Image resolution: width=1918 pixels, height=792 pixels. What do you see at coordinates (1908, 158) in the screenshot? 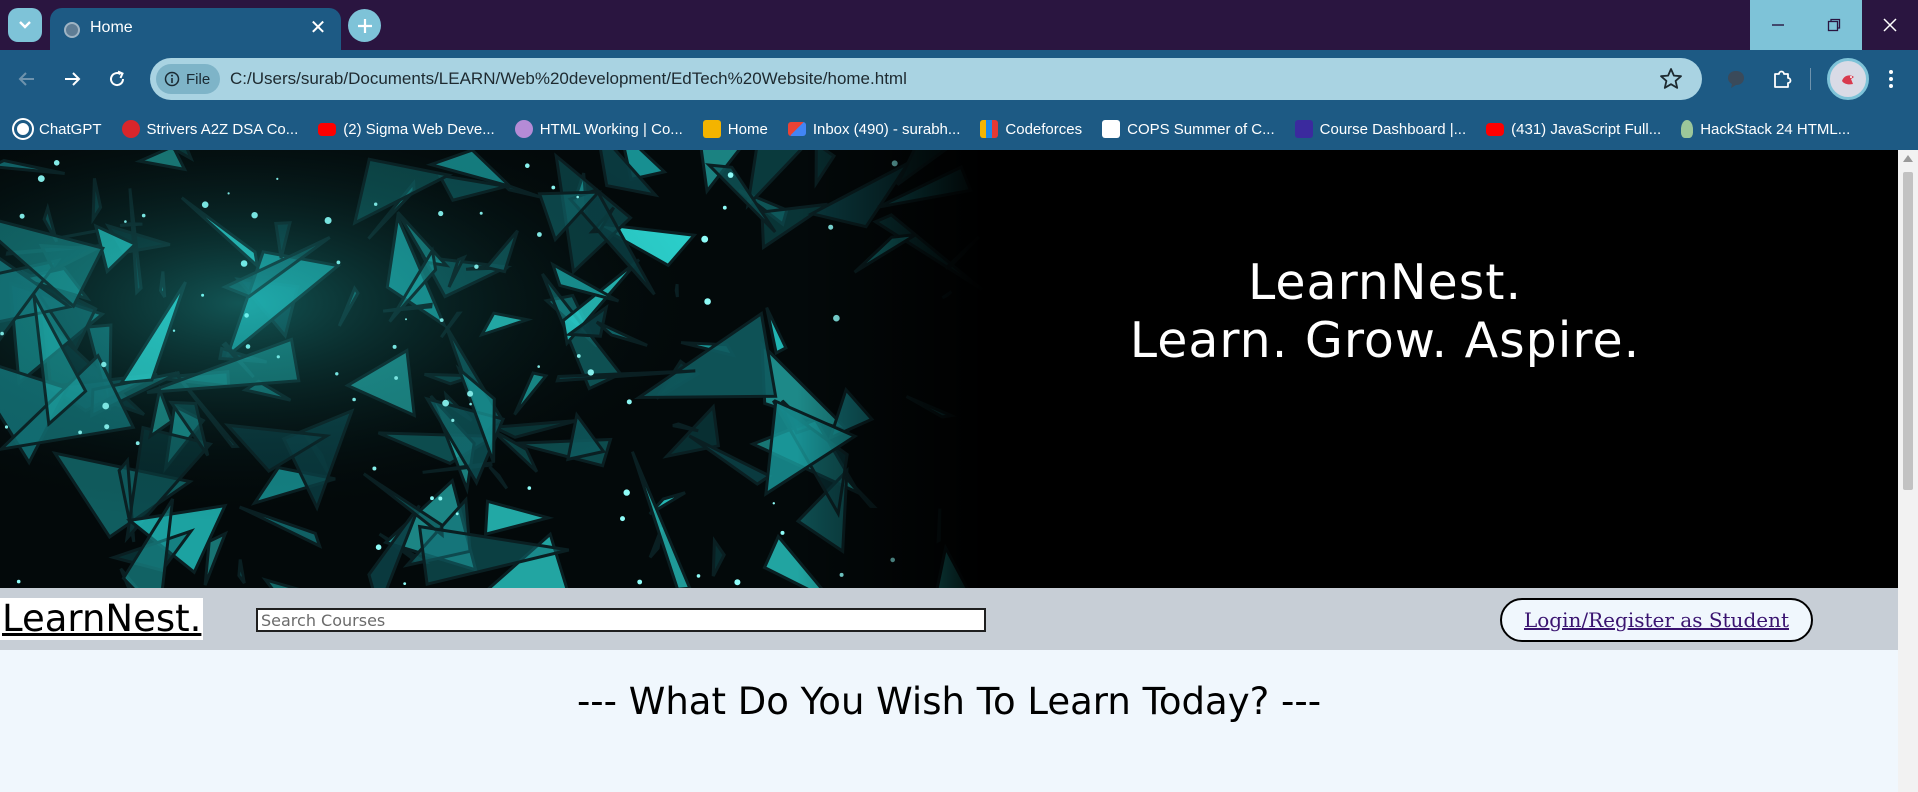
I see `scroll-up-arrow-icon` at bounding box center [1908, 158].